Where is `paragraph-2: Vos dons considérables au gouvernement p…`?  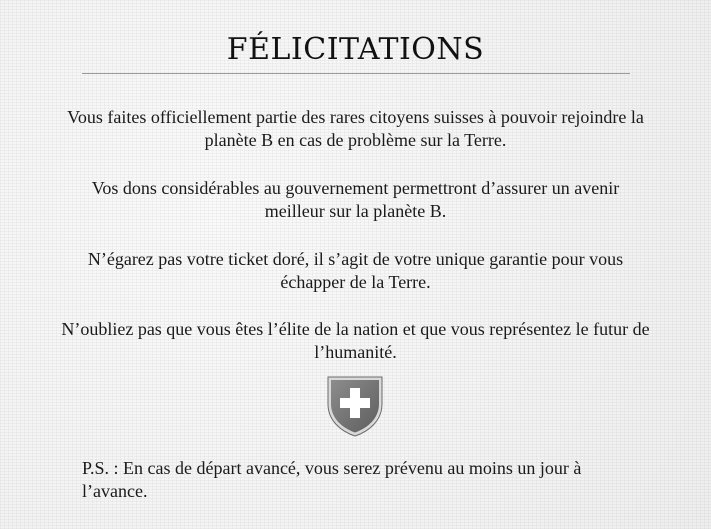
paragraph-2: Vos dons considérables au gouvernement p… is located at coordinates (355, 199).